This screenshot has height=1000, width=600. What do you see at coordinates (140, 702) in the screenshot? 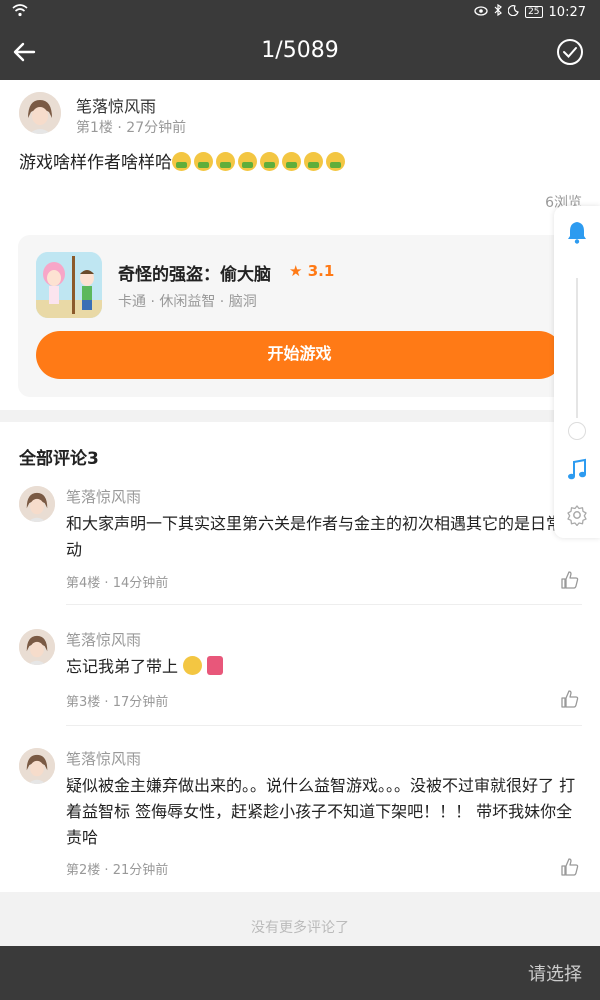
I see `comment-time: 17分钟前` at bounding box center [140, 702].